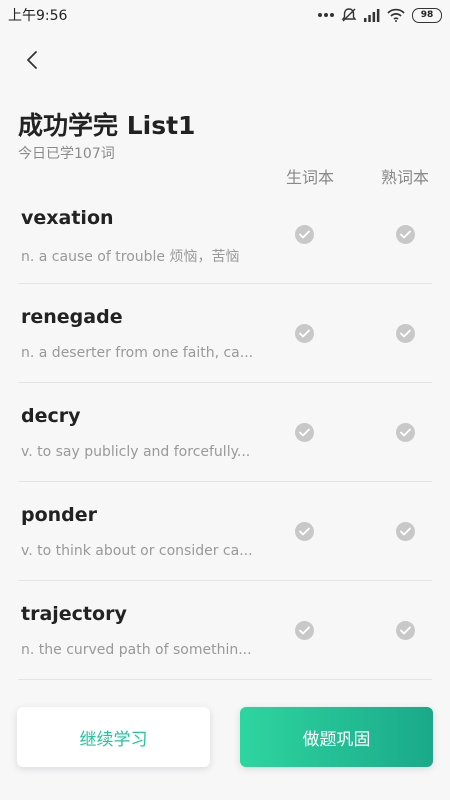 The height and width of the screenshot is (800, 450). I want to click on word-row: vexation n. a cause of trouble 烦恼，苦恼, so click(225, 234).